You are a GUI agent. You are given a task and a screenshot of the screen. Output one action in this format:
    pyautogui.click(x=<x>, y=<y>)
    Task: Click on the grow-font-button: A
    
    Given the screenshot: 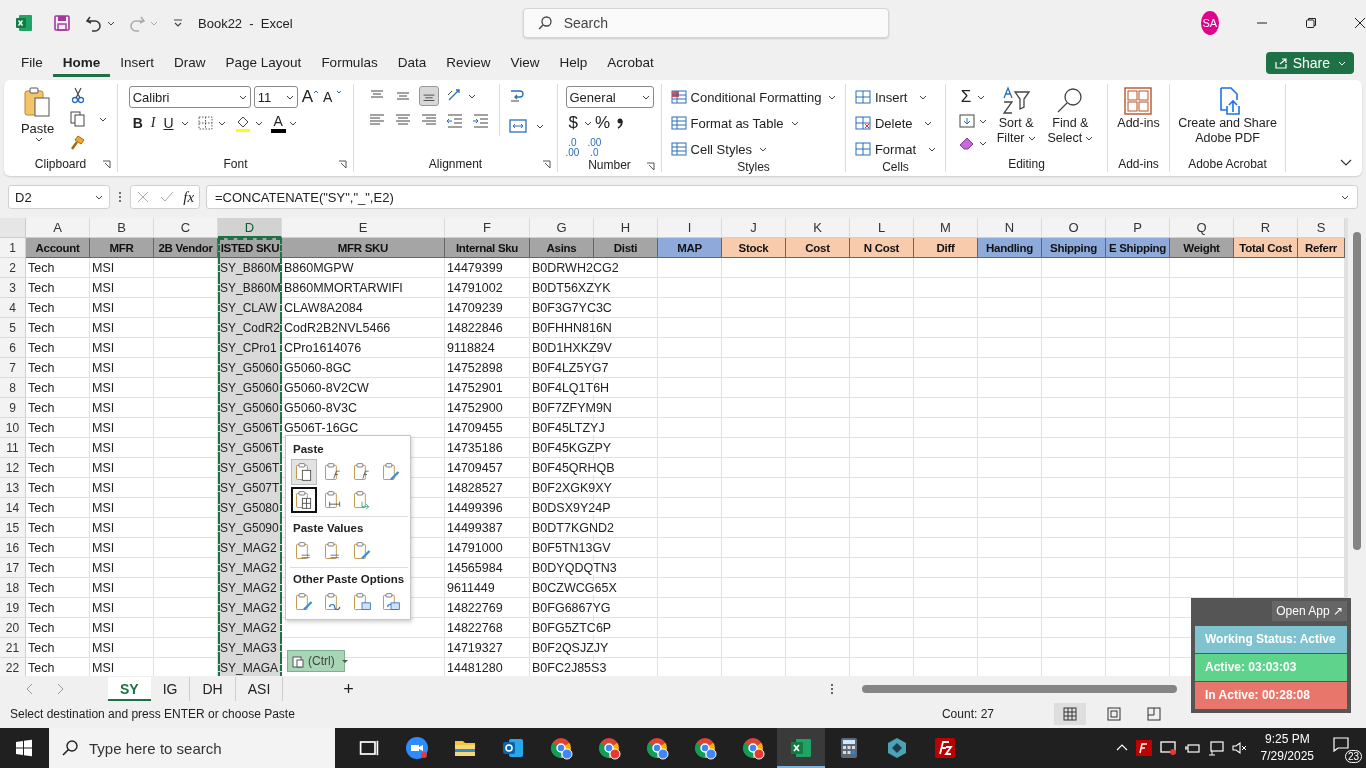 What is the action you would take?
    pyautogui.click(x=305, y=97)
    